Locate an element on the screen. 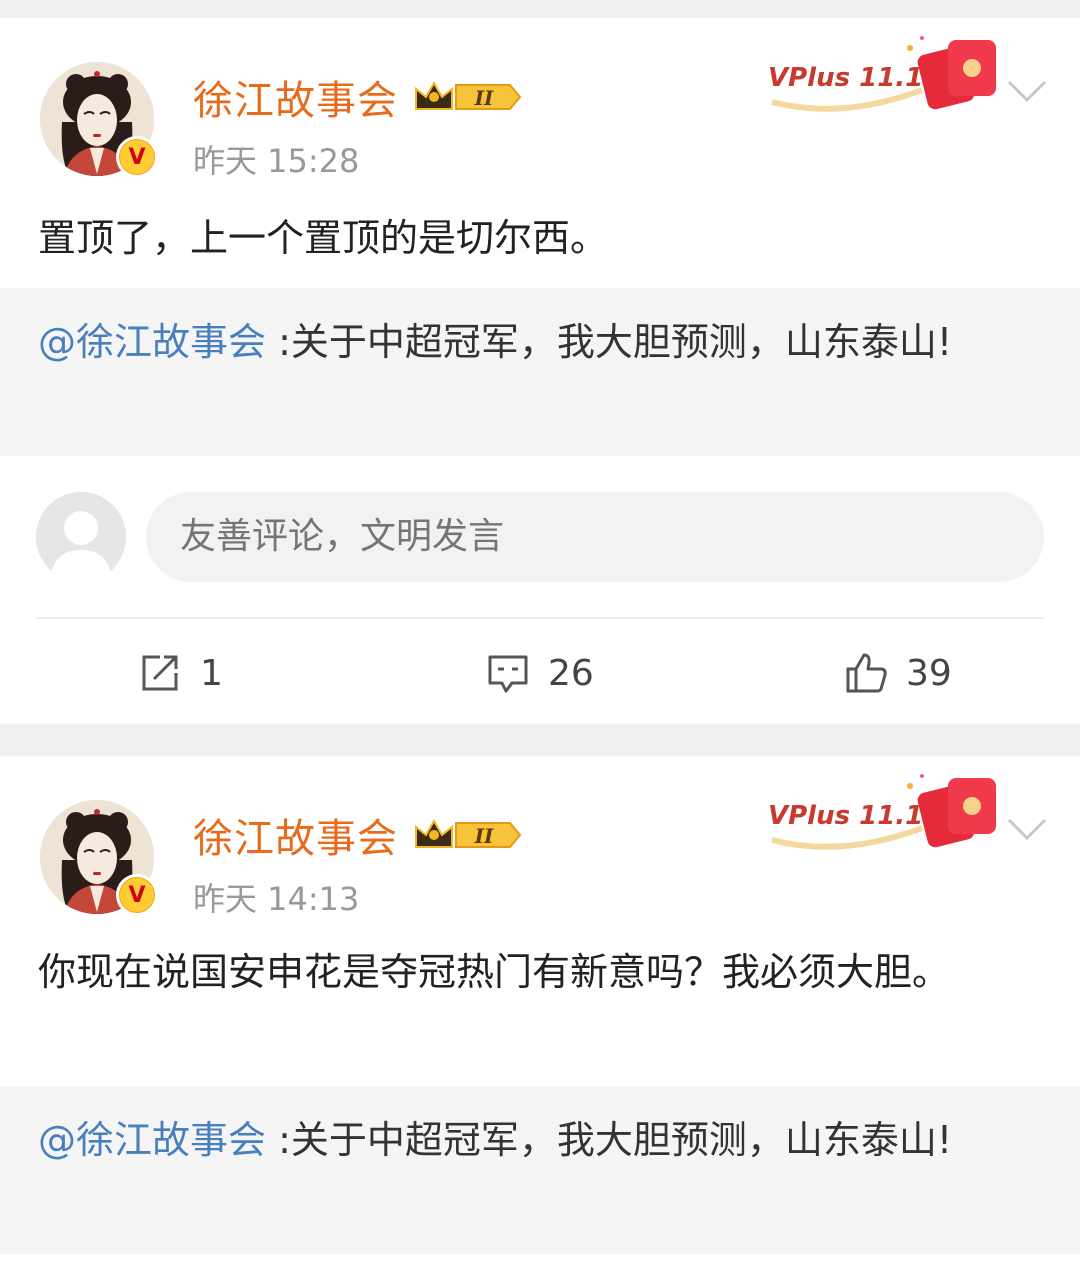 The height and width of the screenshot is (1284, 1080). comment-icon is located at coordinates (508, 674).